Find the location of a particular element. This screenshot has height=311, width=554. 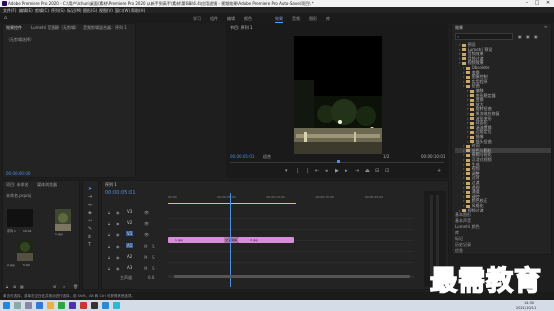

extract-icon: ⊟ is located at coordinates (377, 171).